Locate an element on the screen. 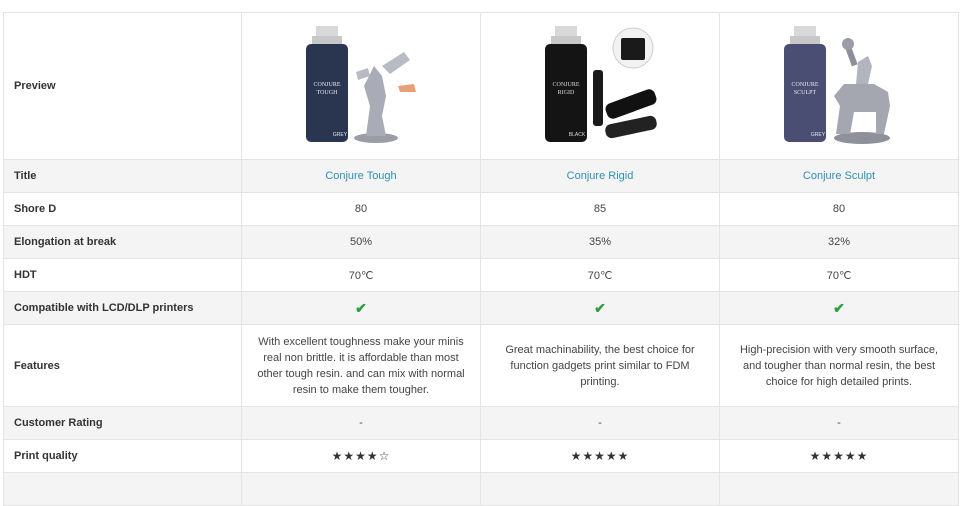 The height and width of the screenshot is (506, 960). product-title-link-tough: Conjure Tough is located at coordinates (360, 176).